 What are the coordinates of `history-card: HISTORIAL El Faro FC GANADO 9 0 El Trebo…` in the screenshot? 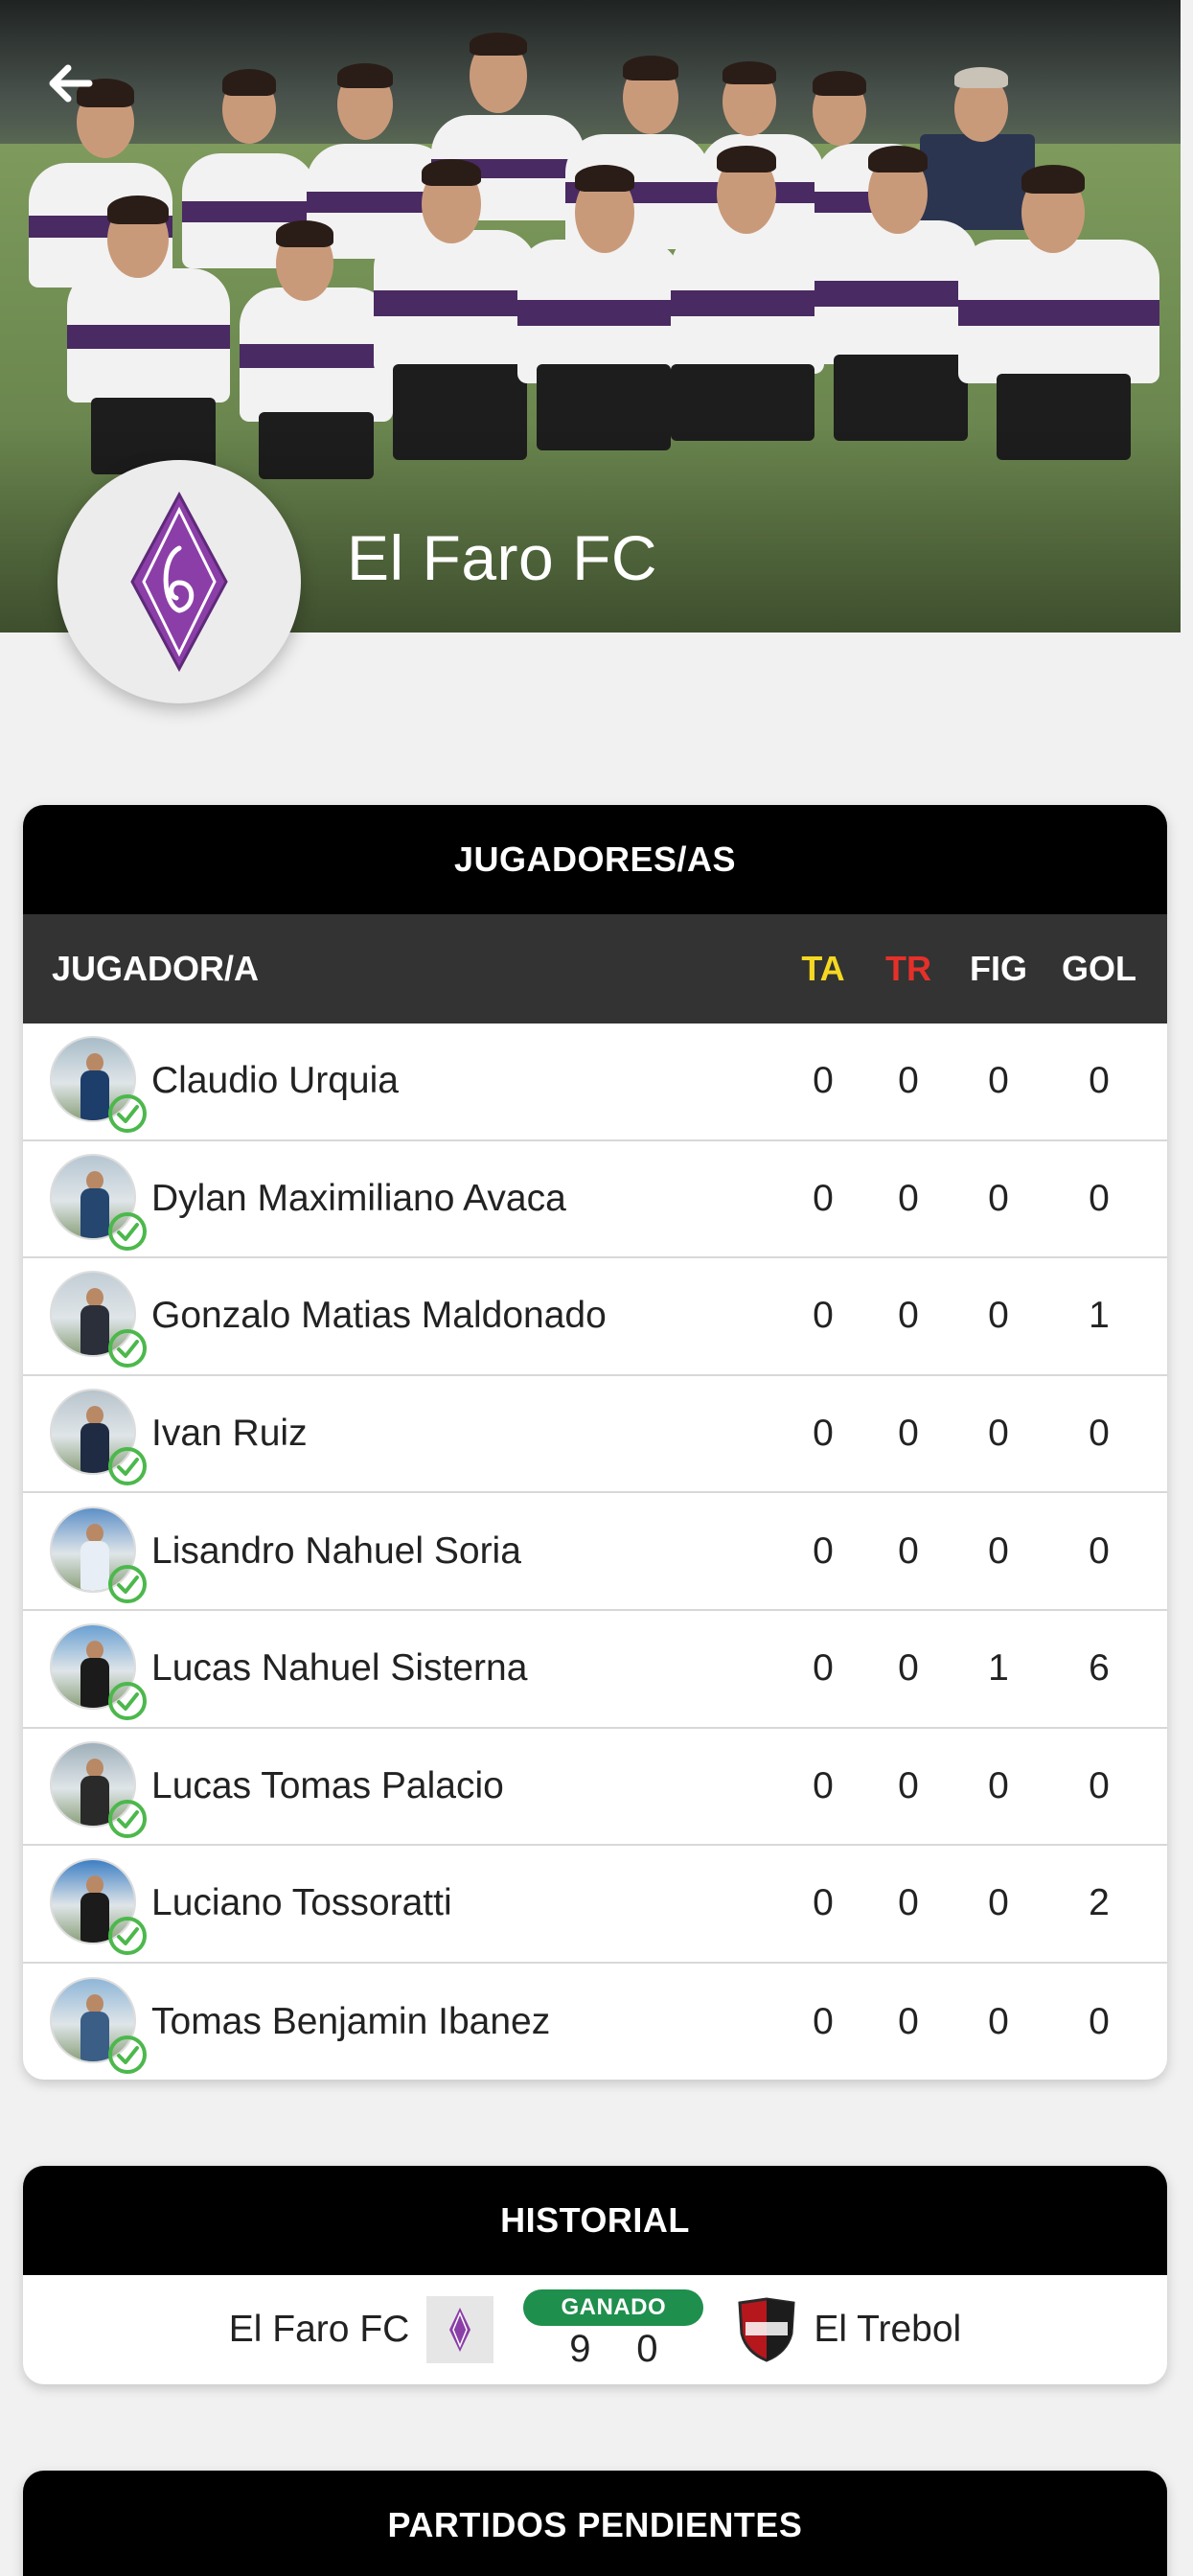 It's located at (595, 2275).